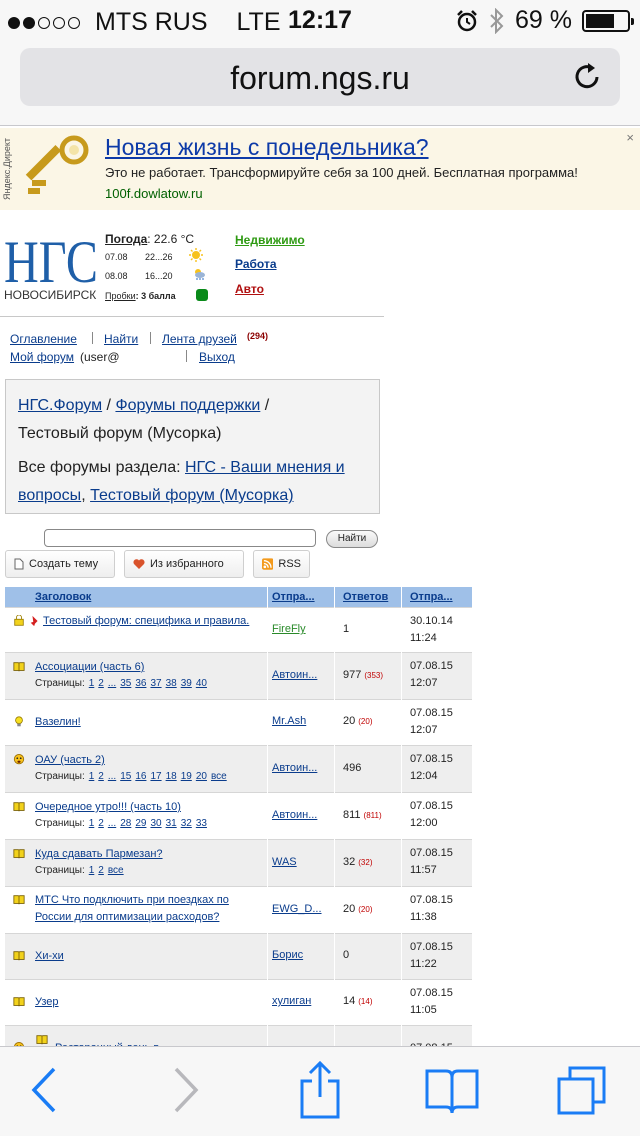 This screenshot has height=1136, width=640. What do you see at coordinates (150, 760) in the screenshot?
I see `topic-title: ОАУ (часть 2)` at bounding box center [150, 760].